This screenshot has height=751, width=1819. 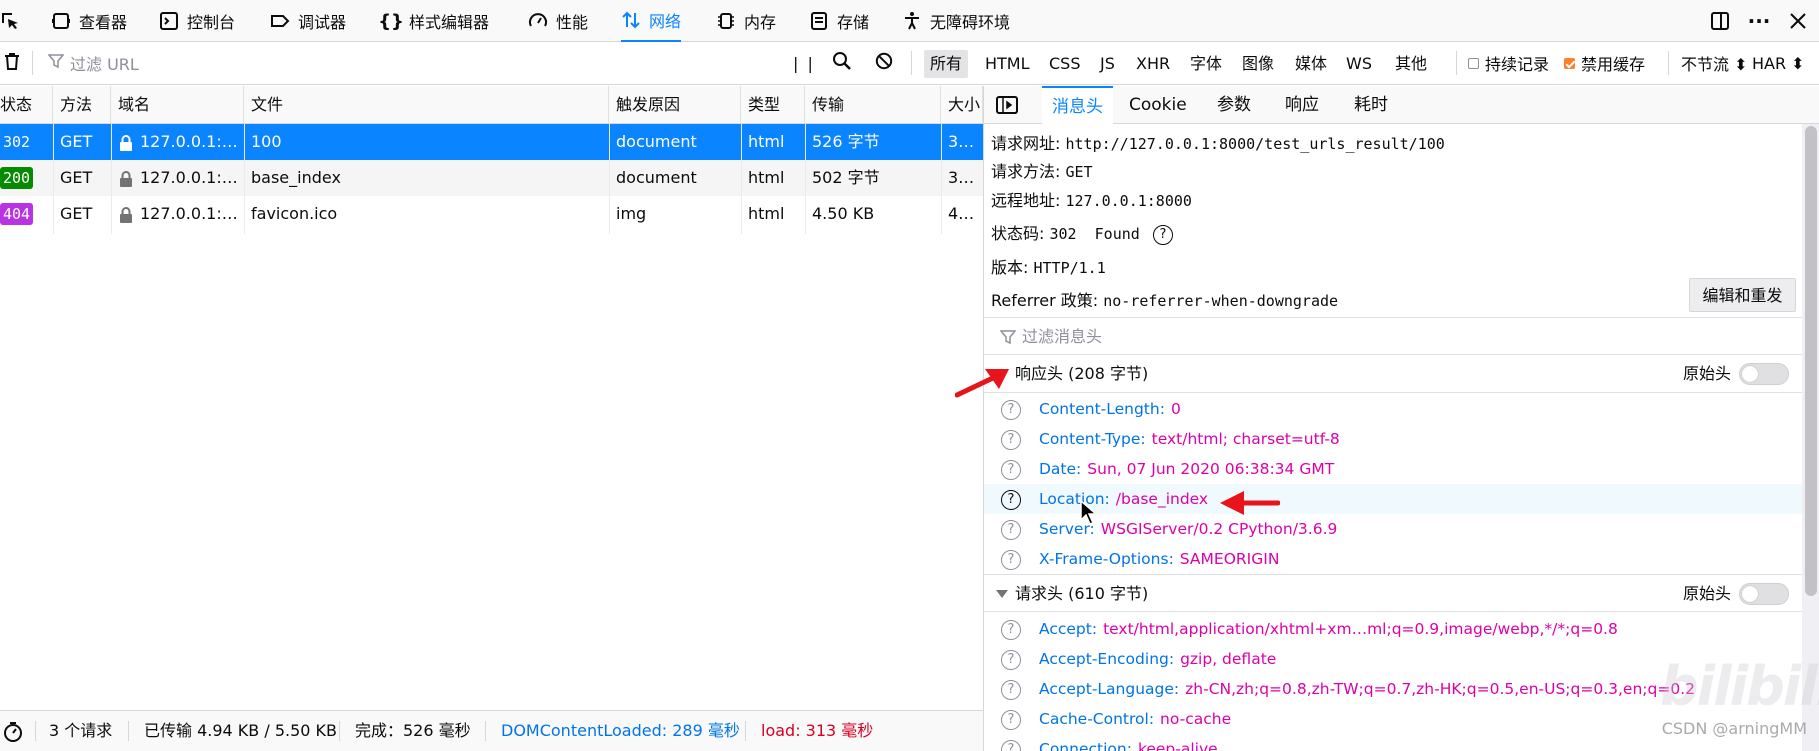 I want to click on tab-params: 参数, so click(x=1234, y=105).